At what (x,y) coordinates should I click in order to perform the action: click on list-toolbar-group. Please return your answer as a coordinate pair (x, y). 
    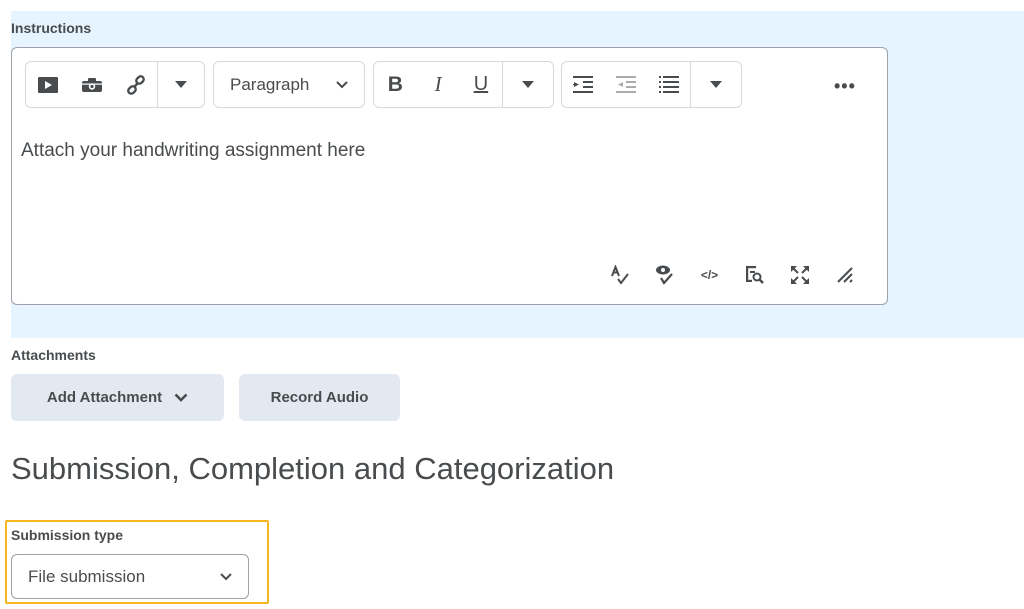
    Looking at the image, I should click on (651, 84).